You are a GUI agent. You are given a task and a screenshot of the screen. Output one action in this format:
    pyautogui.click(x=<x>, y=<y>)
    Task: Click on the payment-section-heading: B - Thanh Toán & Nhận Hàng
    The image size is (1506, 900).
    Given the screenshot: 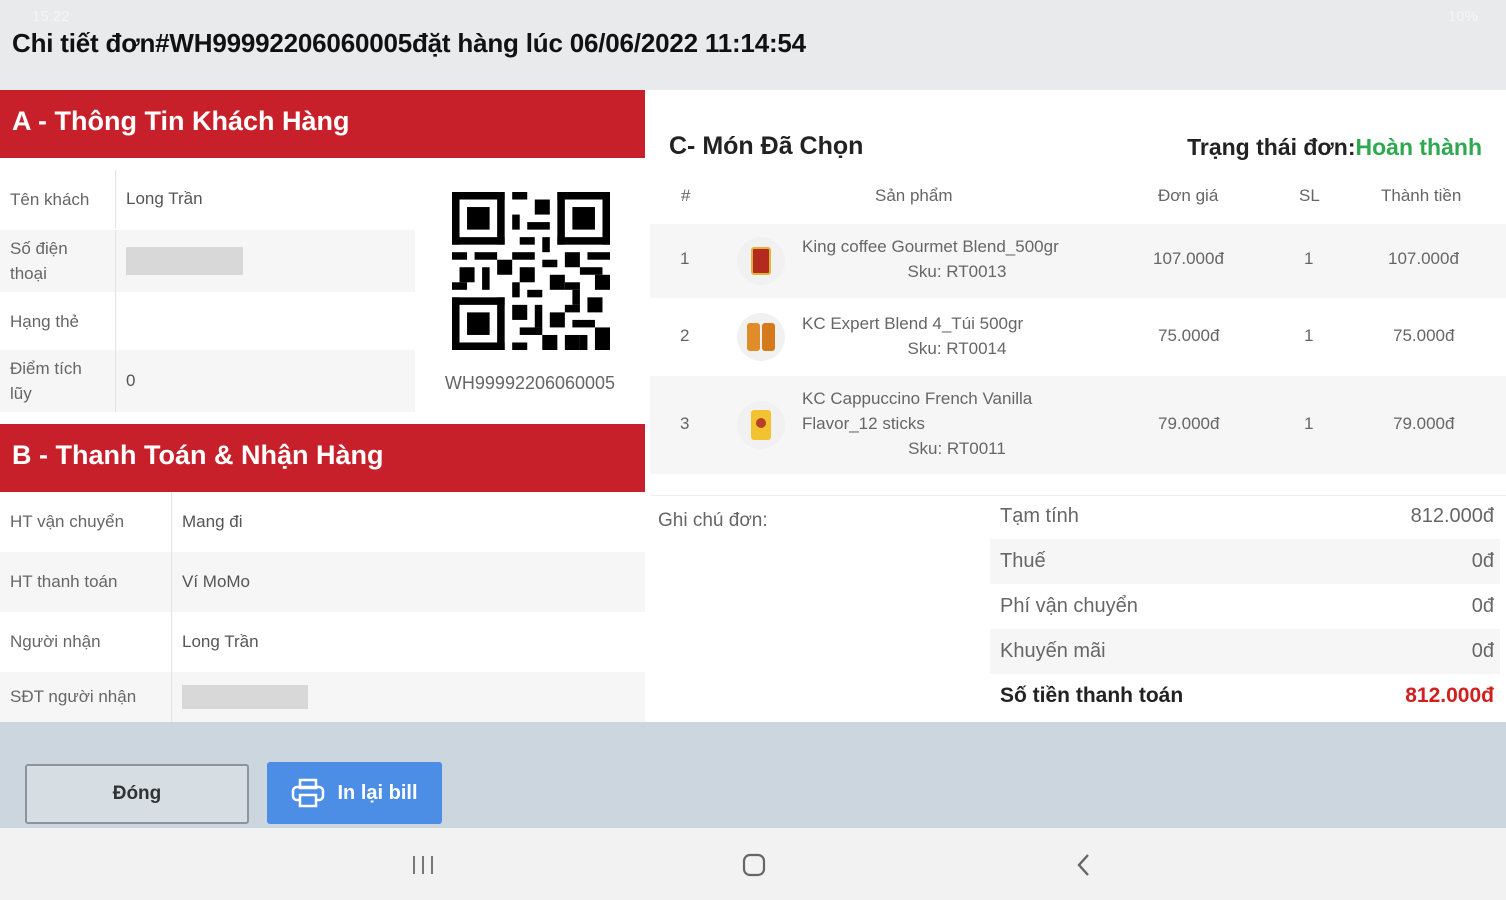 What is the action you would take?
    pyautogui.click(x=322, y=458)
    